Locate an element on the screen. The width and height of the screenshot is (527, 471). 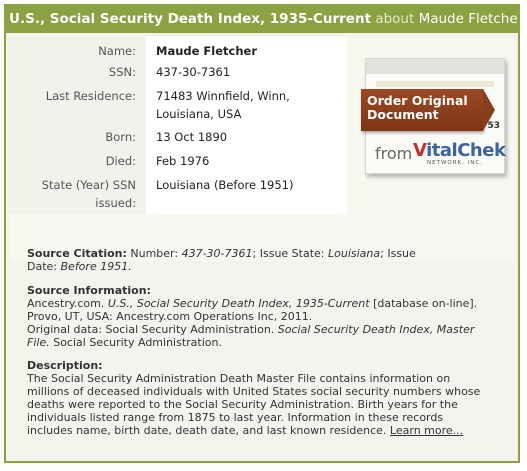
citation-line-2: Date: Before 1951. is located at coordinates (269, 266).